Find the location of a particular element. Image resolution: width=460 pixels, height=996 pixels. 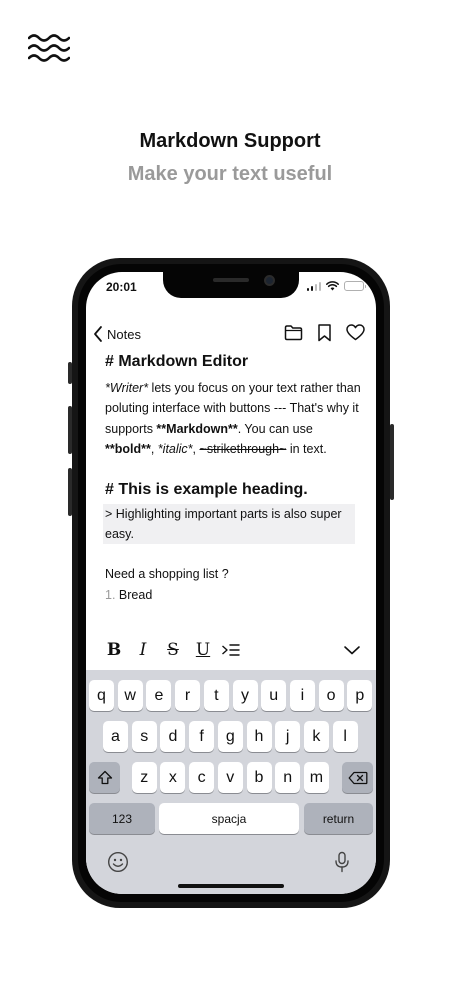

key-i: i is located at coordinates (302, 695).